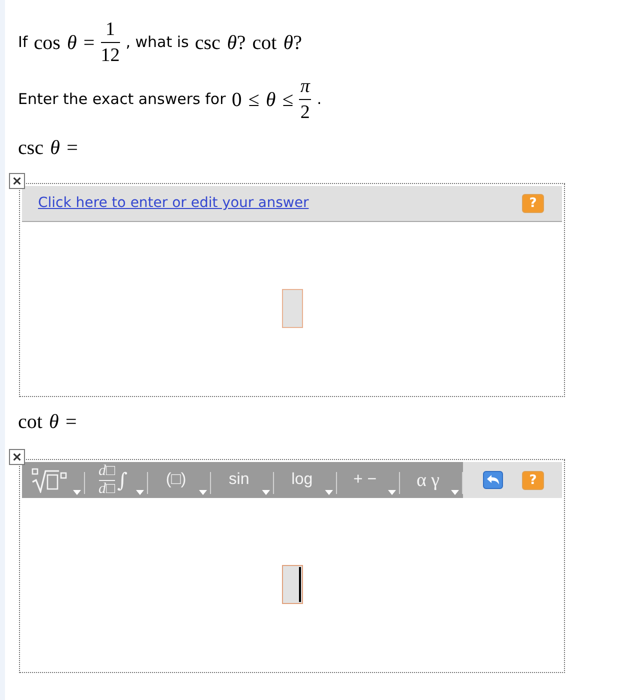 The height and width of the screenshot is (700, 623). I want to click on answer-link: Click here to enter or edit your answer, so click(173, 203).